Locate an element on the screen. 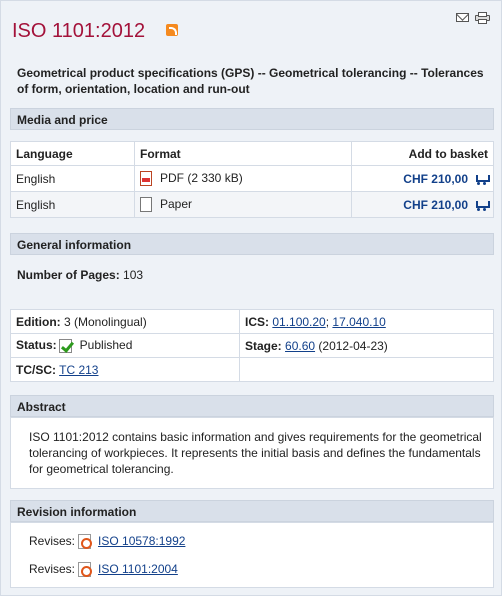  revision-item: Revises: ISO 1101:2004 is located at coordinates (103, 570).